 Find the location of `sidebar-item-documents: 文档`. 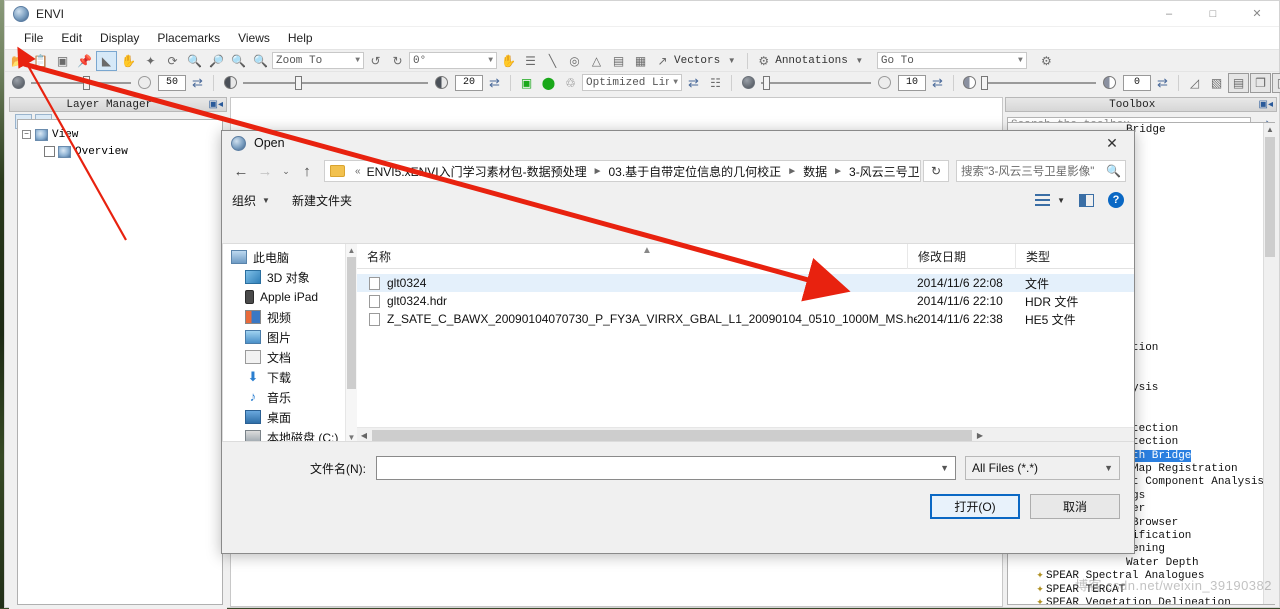

sidebar-item-documents: 文档 is located at coordinates (290, 357).